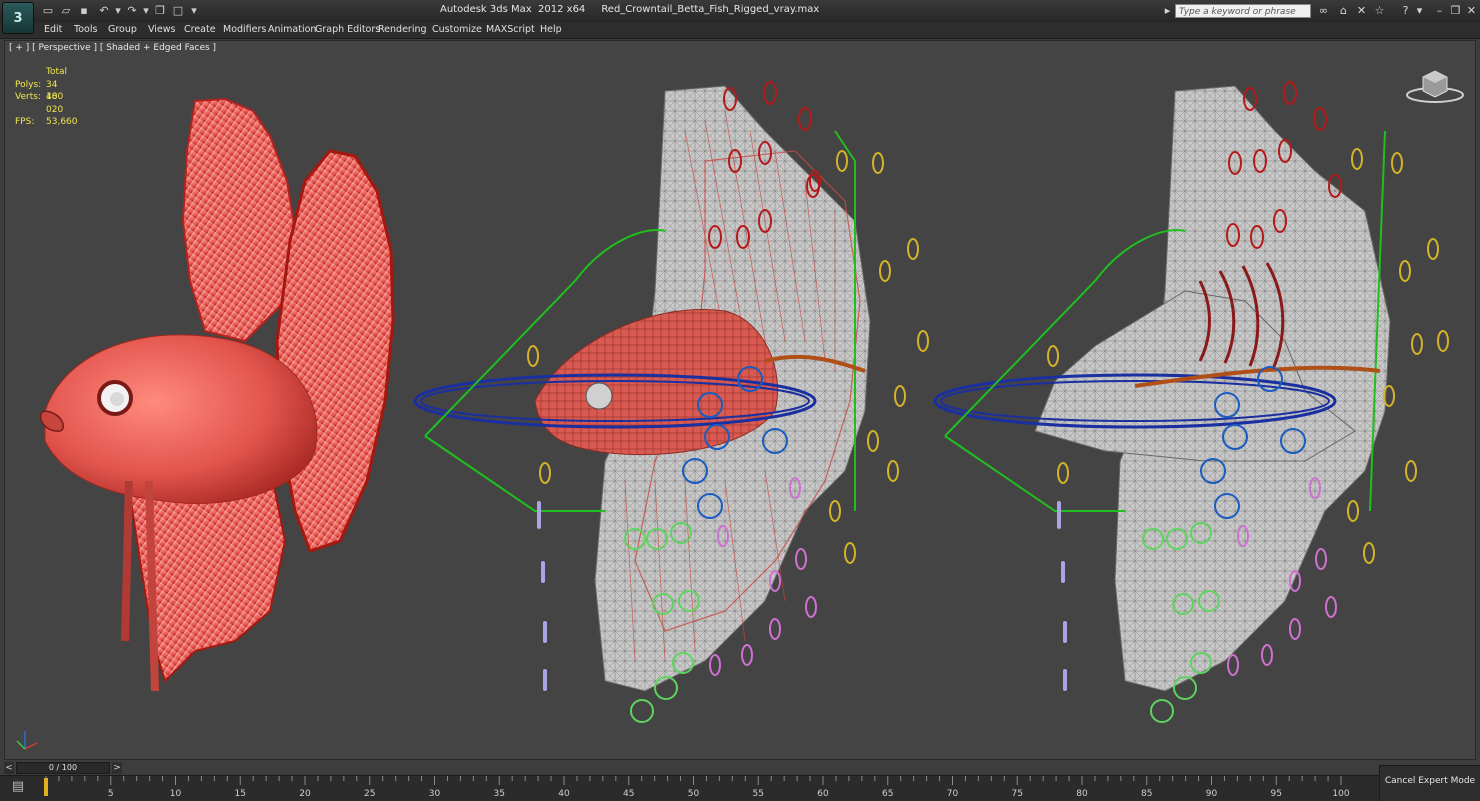  I want to click on time-slider-next-button: >, so click(117, 768).